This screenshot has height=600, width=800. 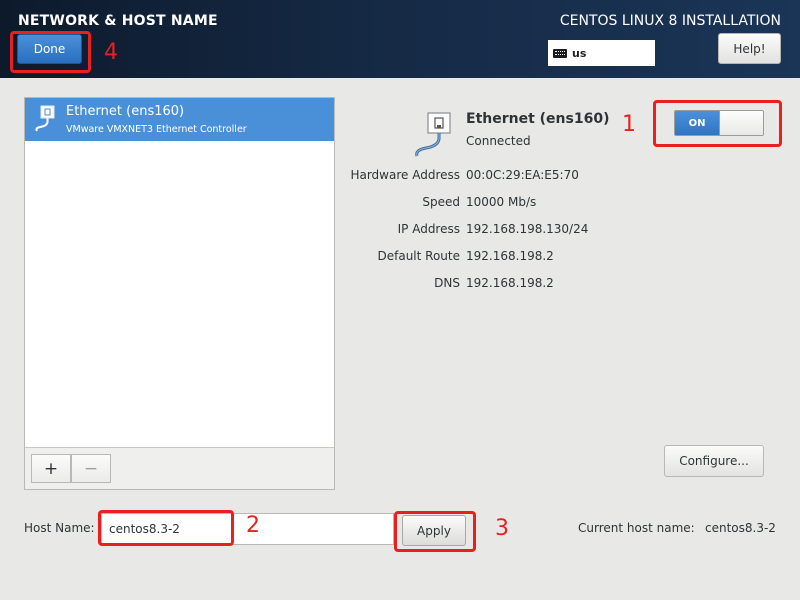 What do you see at coordinates (91, 468) in the screenshot?
I see `remove-device-button: −` at bounding box center [91, 468].